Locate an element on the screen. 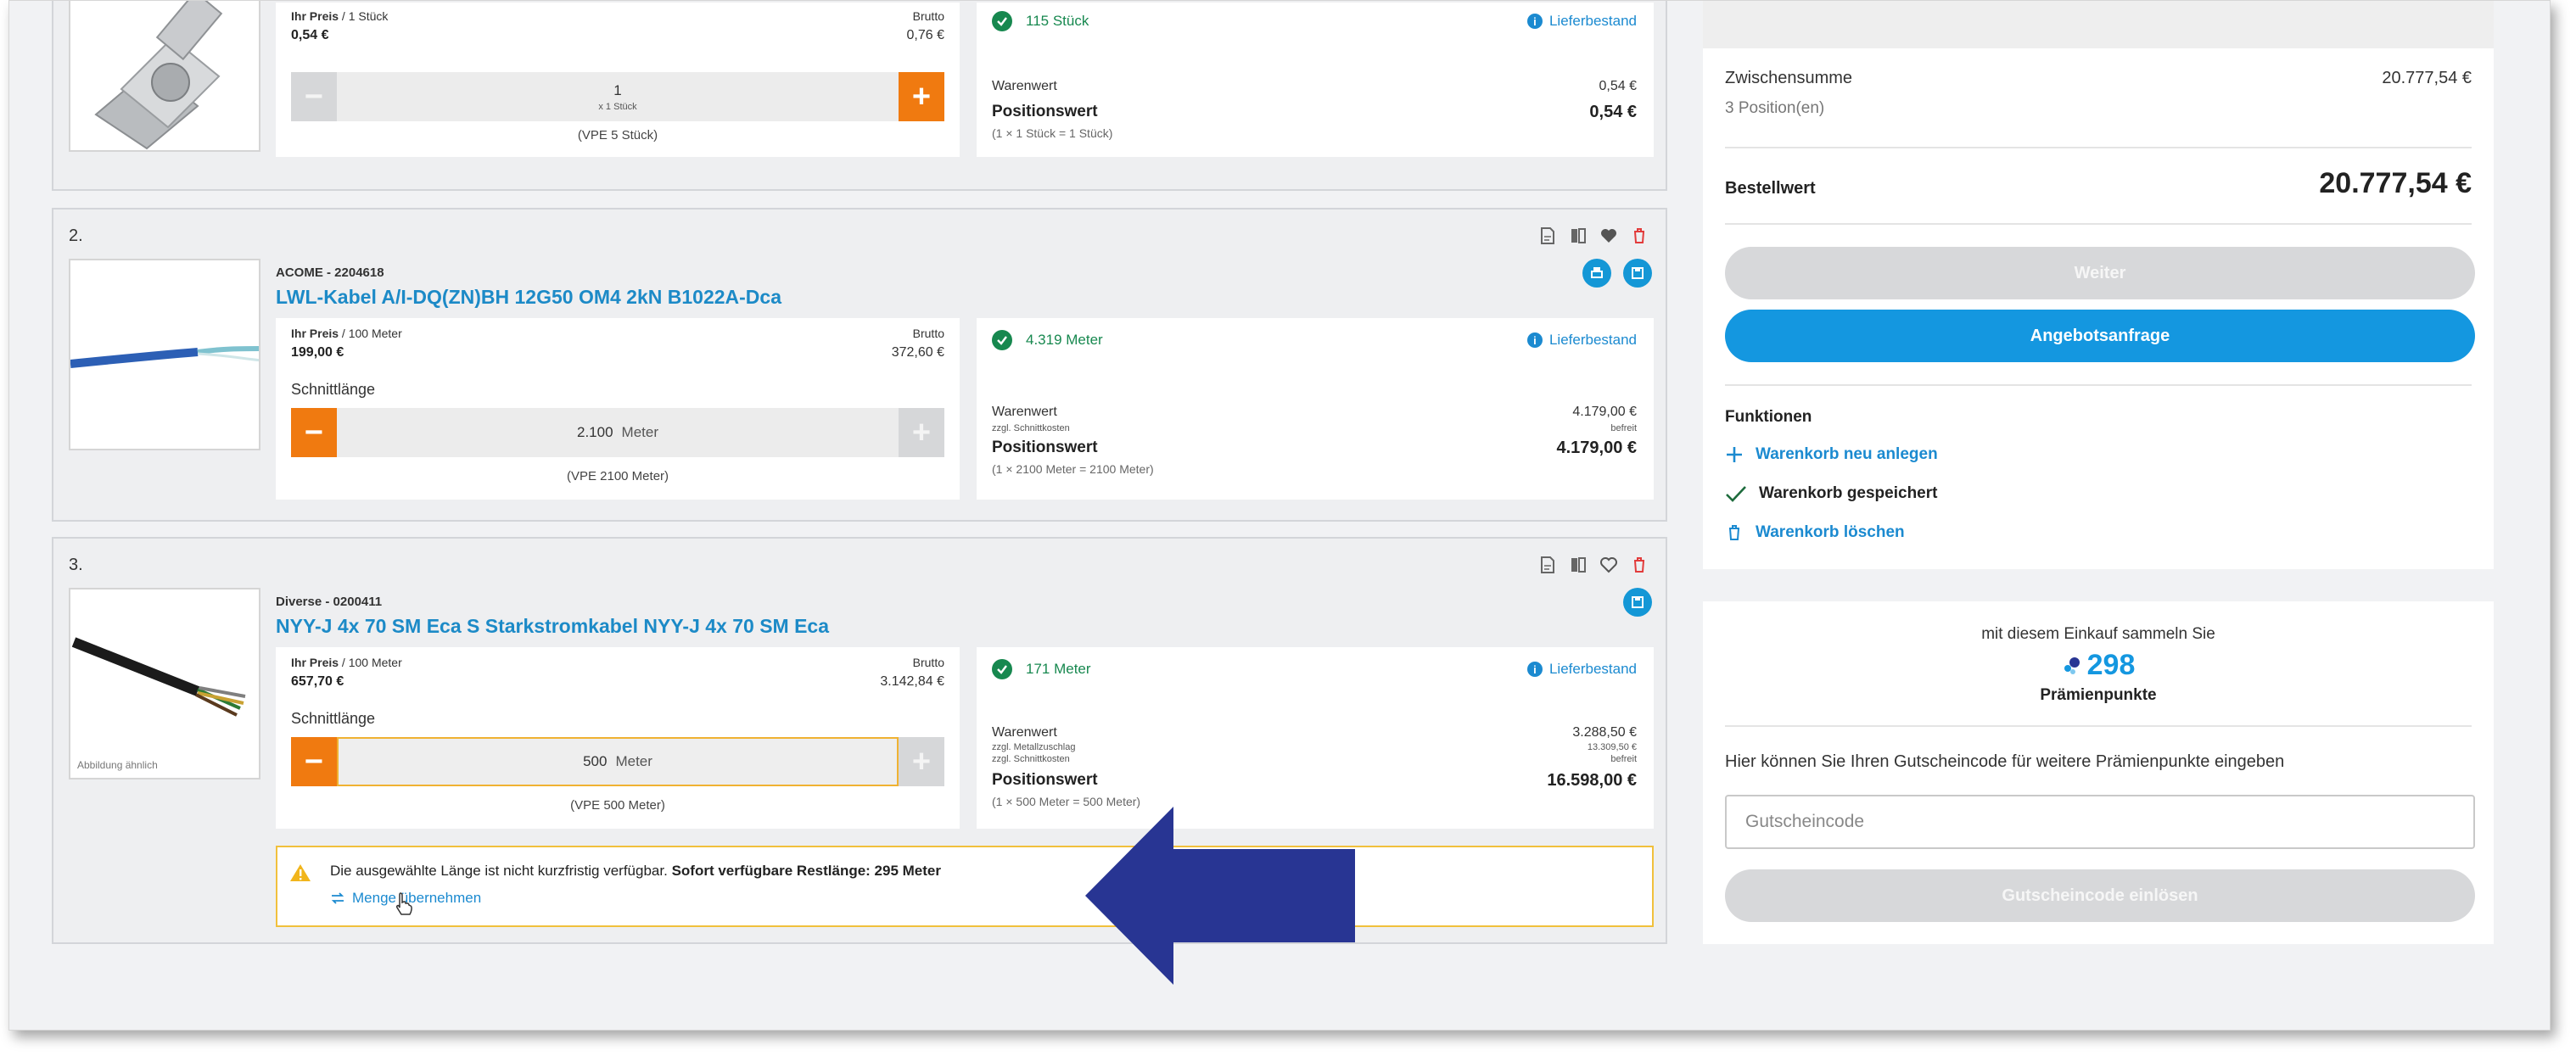 This screenshot has height=1056, width=2576. schnittkosten-label: zzgl. Schnittkosten is located at coordinates (1031, 759).